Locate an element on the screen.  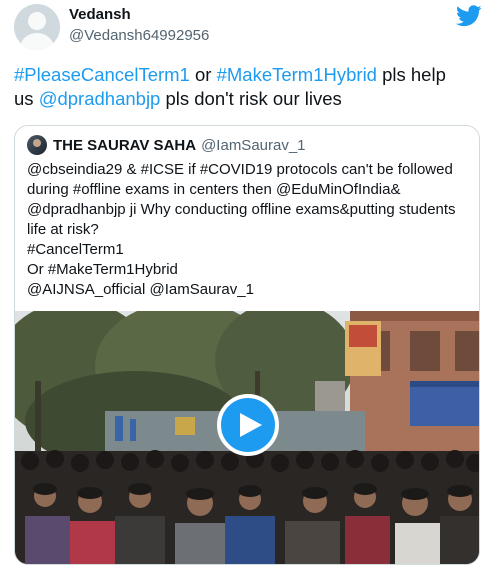
avatar-body-shape is located at coordinates (37, 41).